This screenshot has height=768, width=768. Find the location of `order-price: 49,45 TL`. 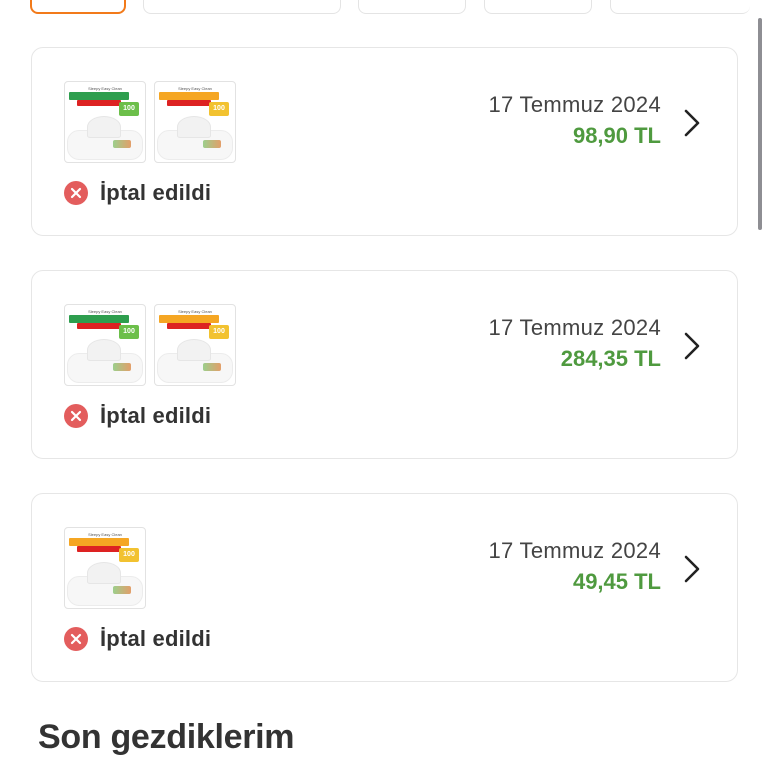

order-price: 49,45 TL is located at coordinates (616, 581).